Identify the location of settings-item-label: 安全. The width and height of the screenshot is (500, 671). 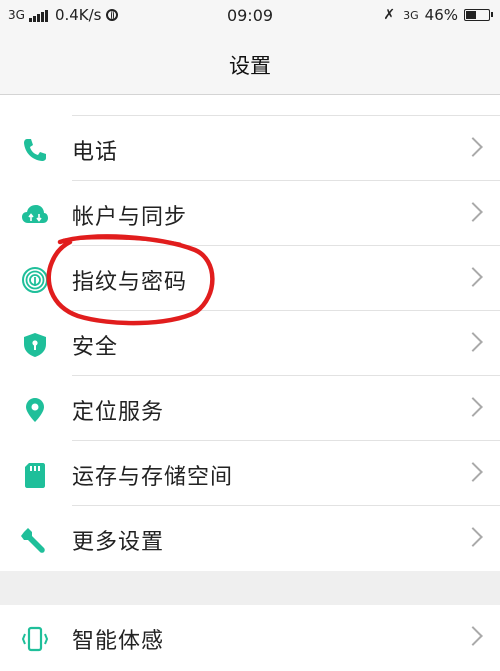
(95, 347).